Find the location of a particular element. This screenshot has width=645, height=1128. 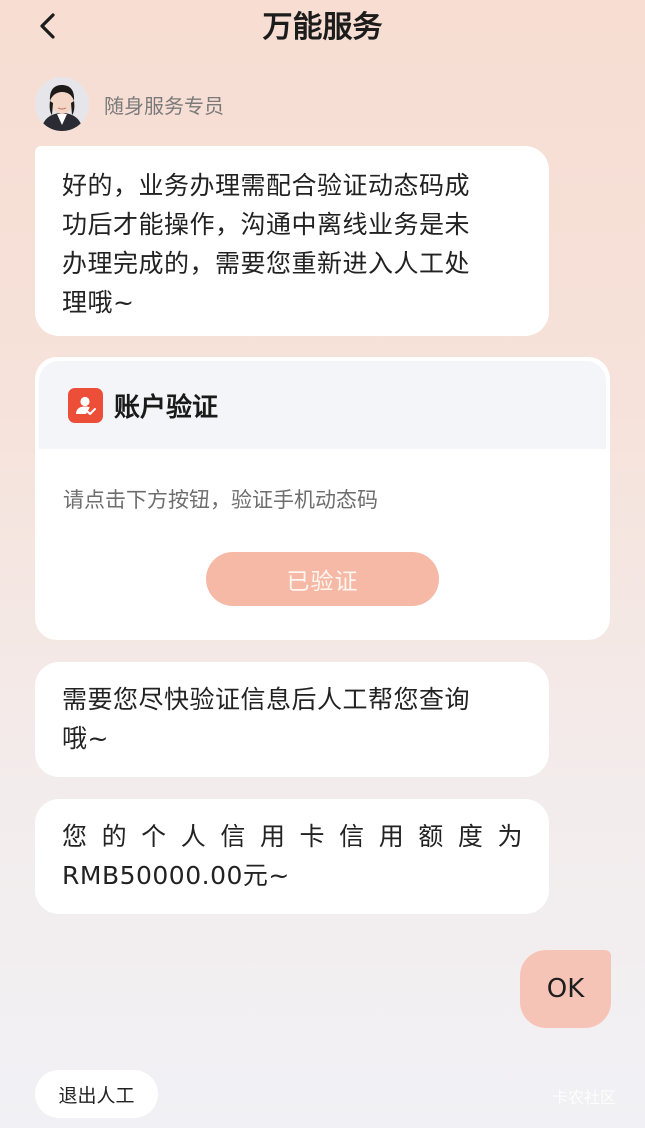

verified-button: 已验证 is located at coordinates (322, 579).